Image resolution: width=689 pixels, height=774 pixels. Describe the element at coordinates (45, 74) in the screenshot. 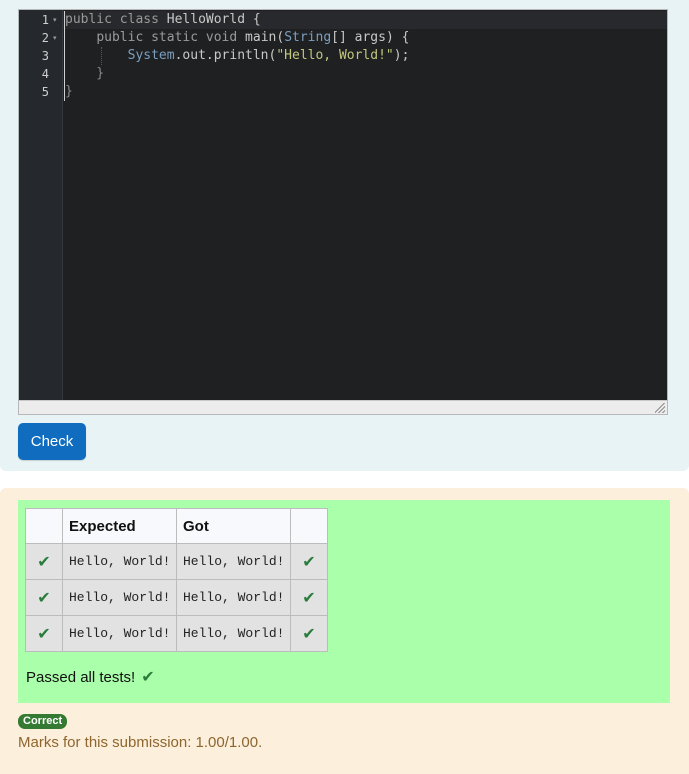

I see `line-number: 4` at that location.